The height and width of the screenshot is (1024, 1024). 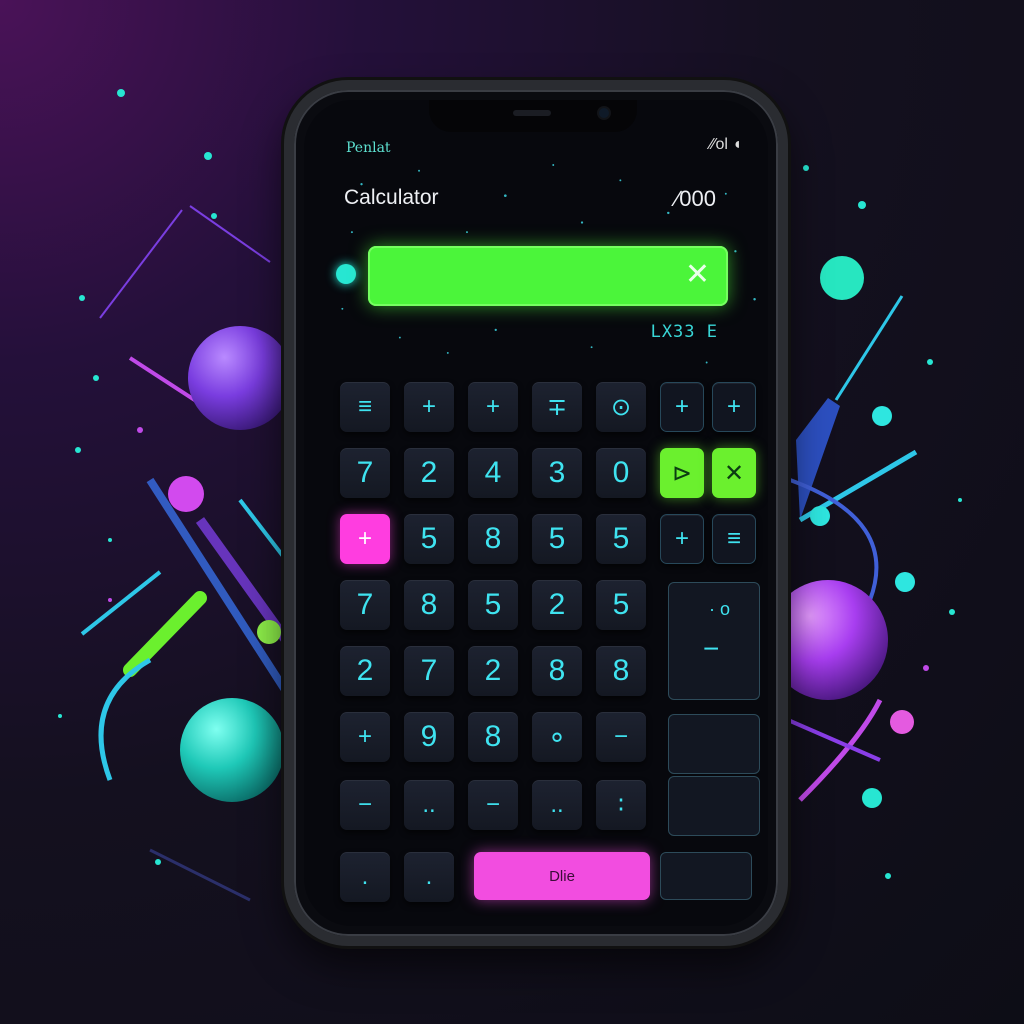 I want to click on key-multiply: ✕, so click(x=734, y=473).